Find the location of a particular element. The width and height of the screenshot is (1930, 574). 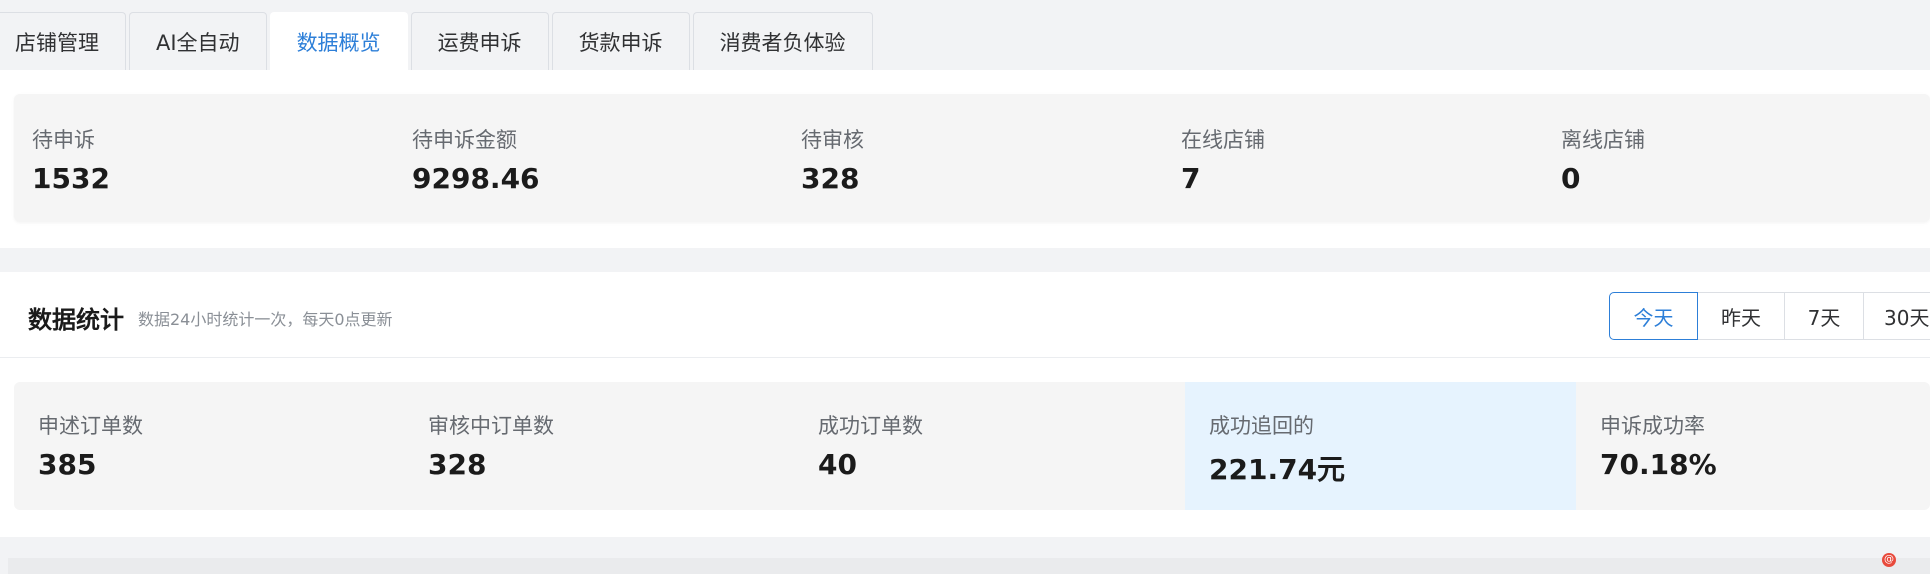

stat-value: 9298.46 is located at coordinates (476, 178).